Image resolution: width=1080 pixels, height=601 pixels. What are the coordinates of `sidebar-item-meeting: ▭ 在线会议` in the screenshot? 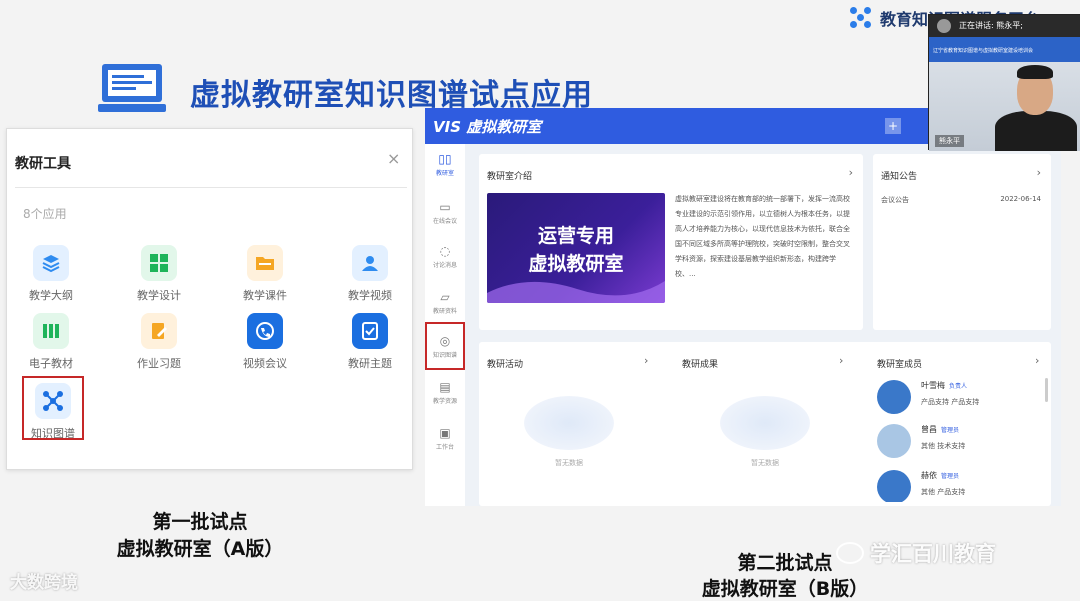 It's located at (445, 212).